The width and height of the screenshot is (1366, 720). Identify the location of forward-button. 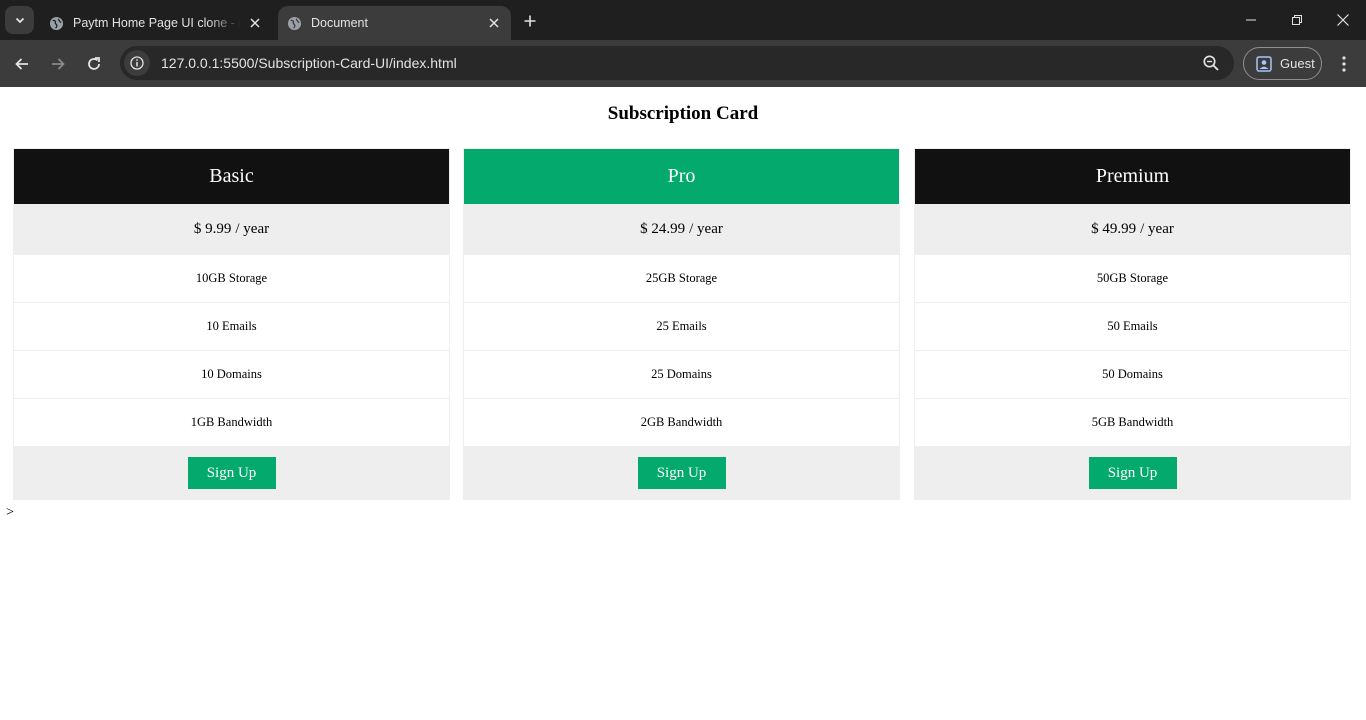
(58, 64).